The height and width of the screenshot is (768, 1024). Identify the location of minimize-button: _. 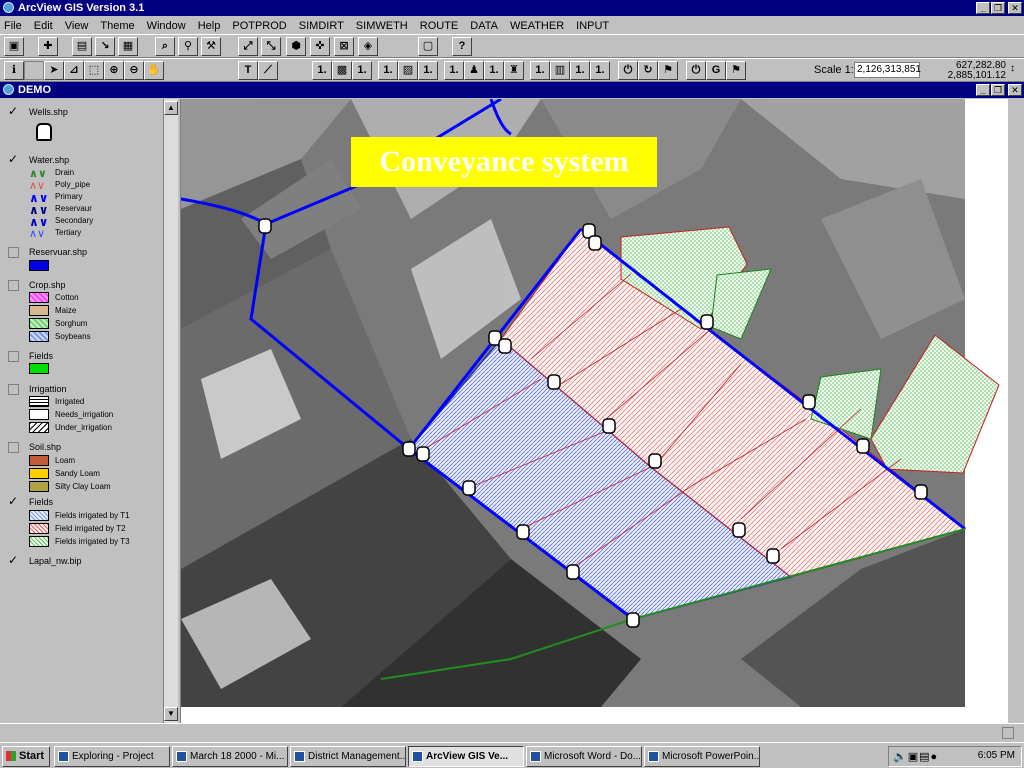
(983, 8).